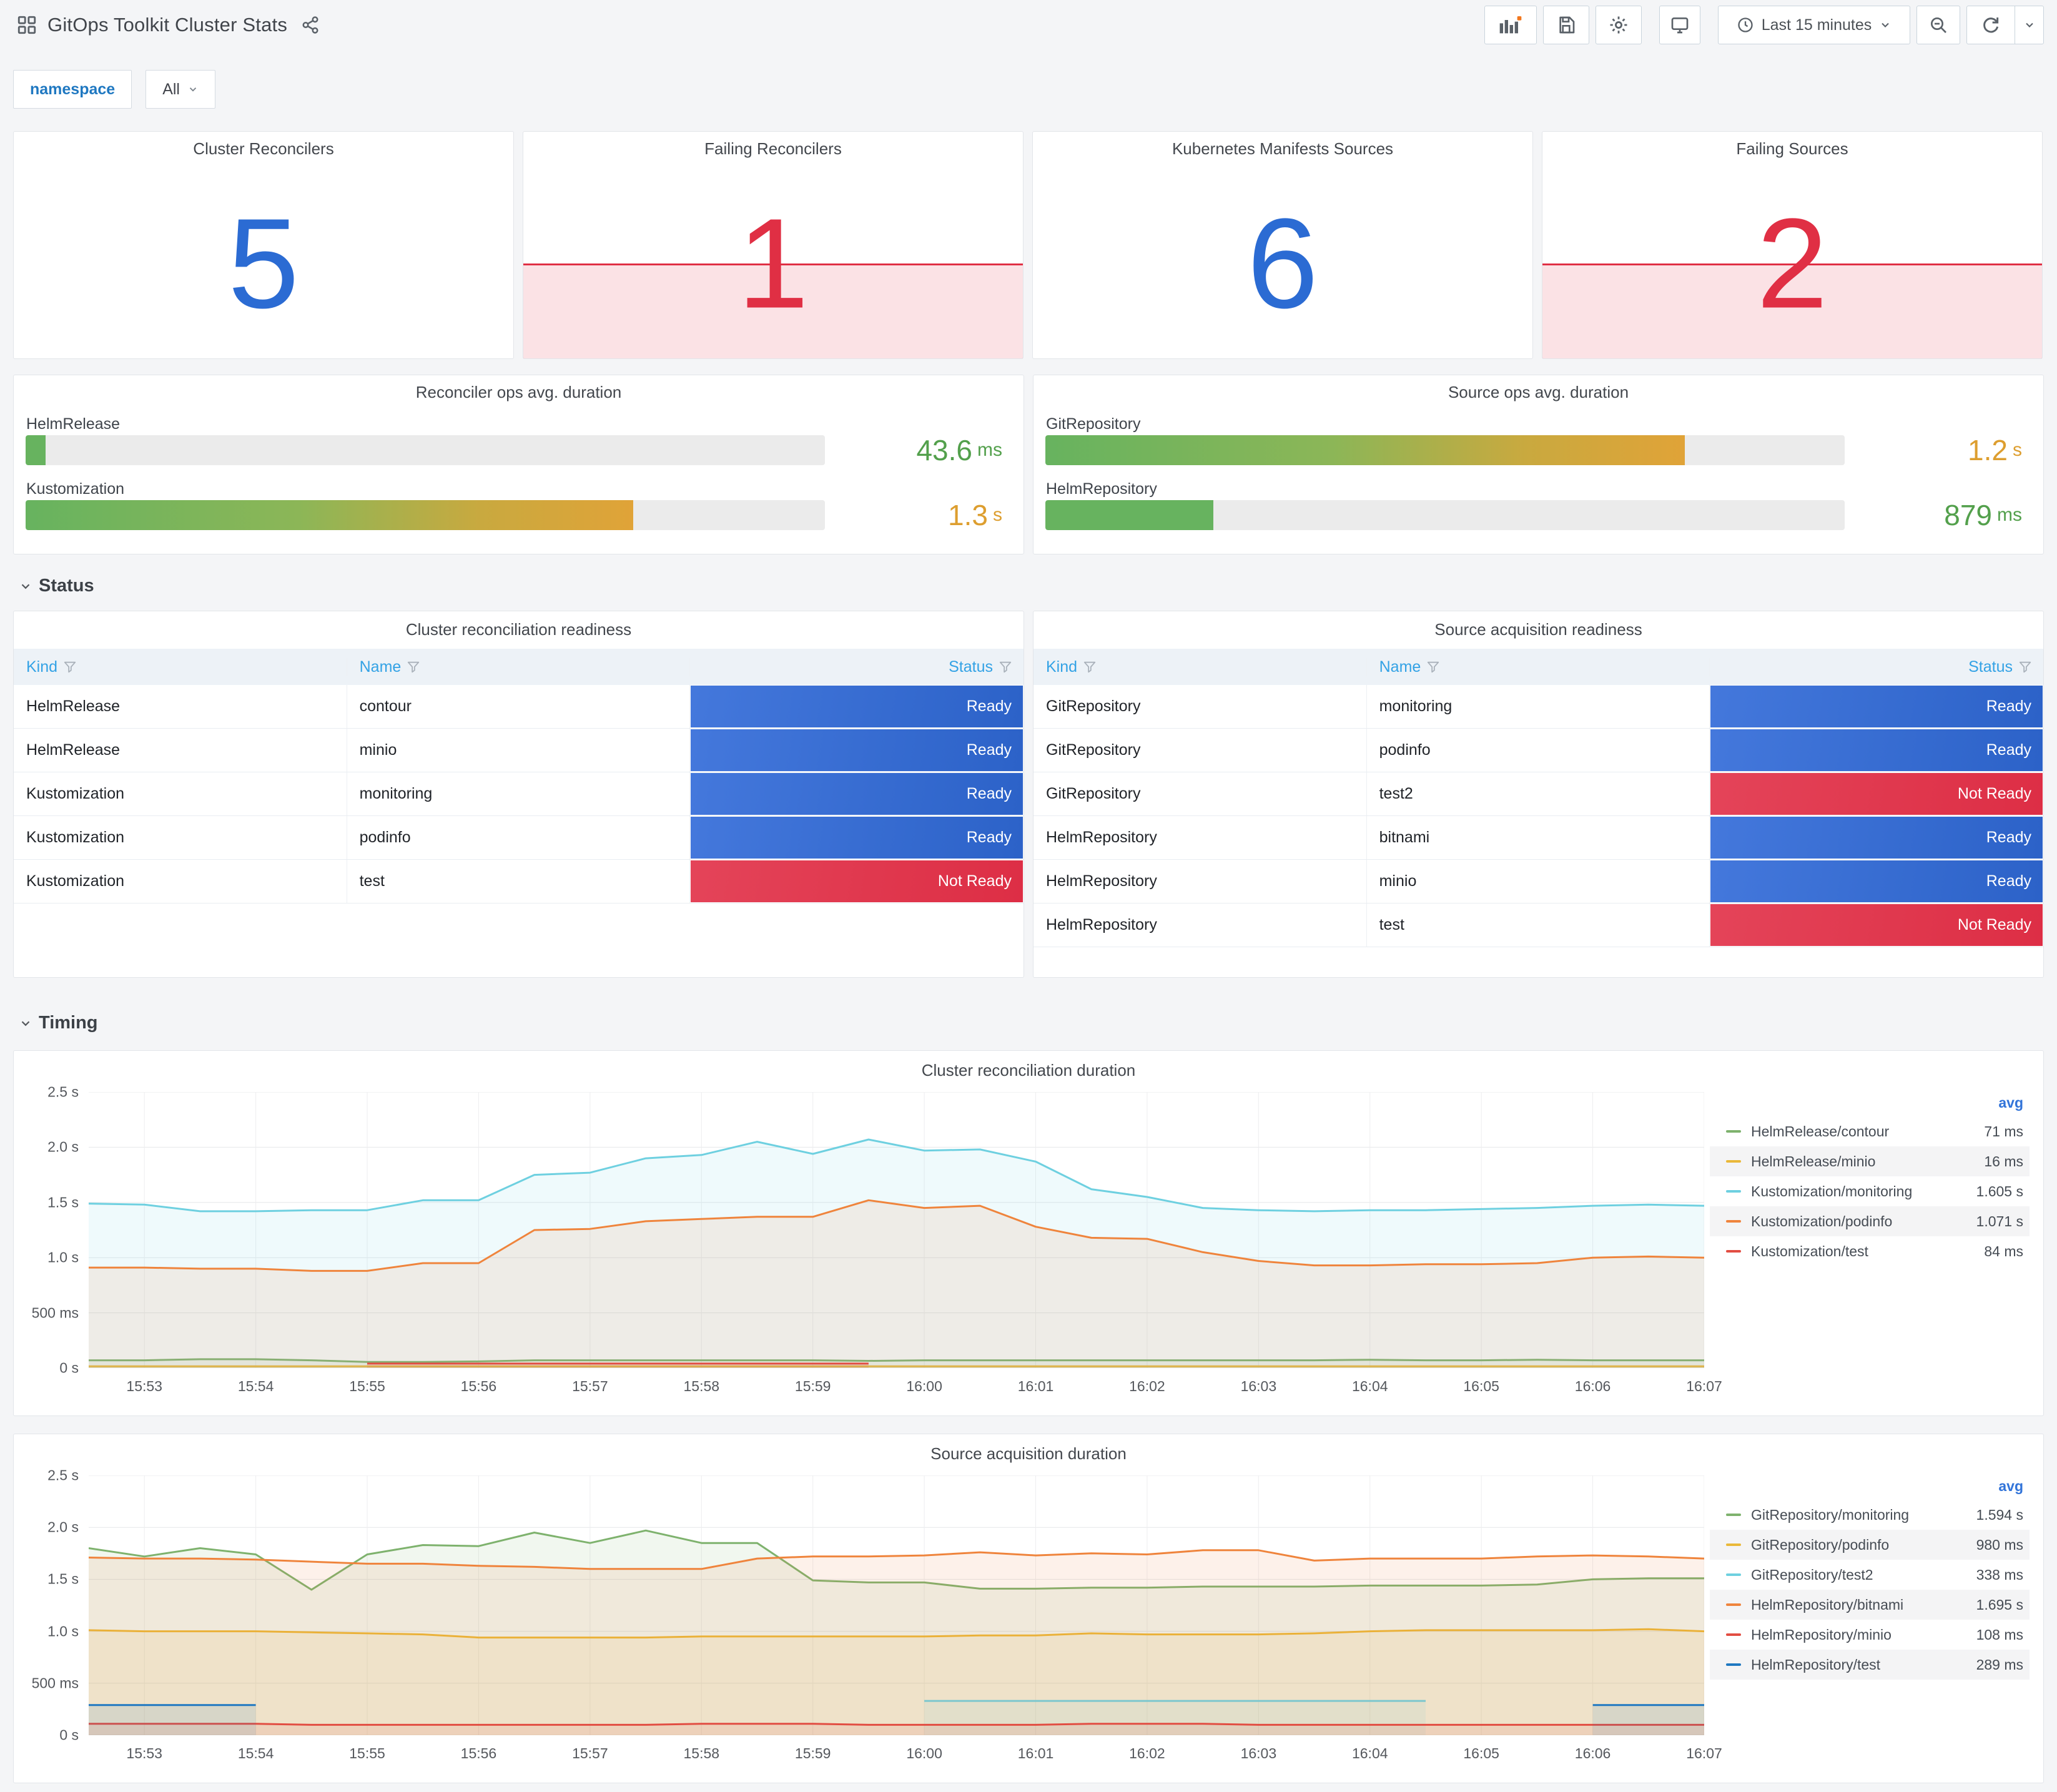 The width and height of the screenshot is (2057, 1792). I want to click on gauge-value-number: 1.2, so click(1988, 450).